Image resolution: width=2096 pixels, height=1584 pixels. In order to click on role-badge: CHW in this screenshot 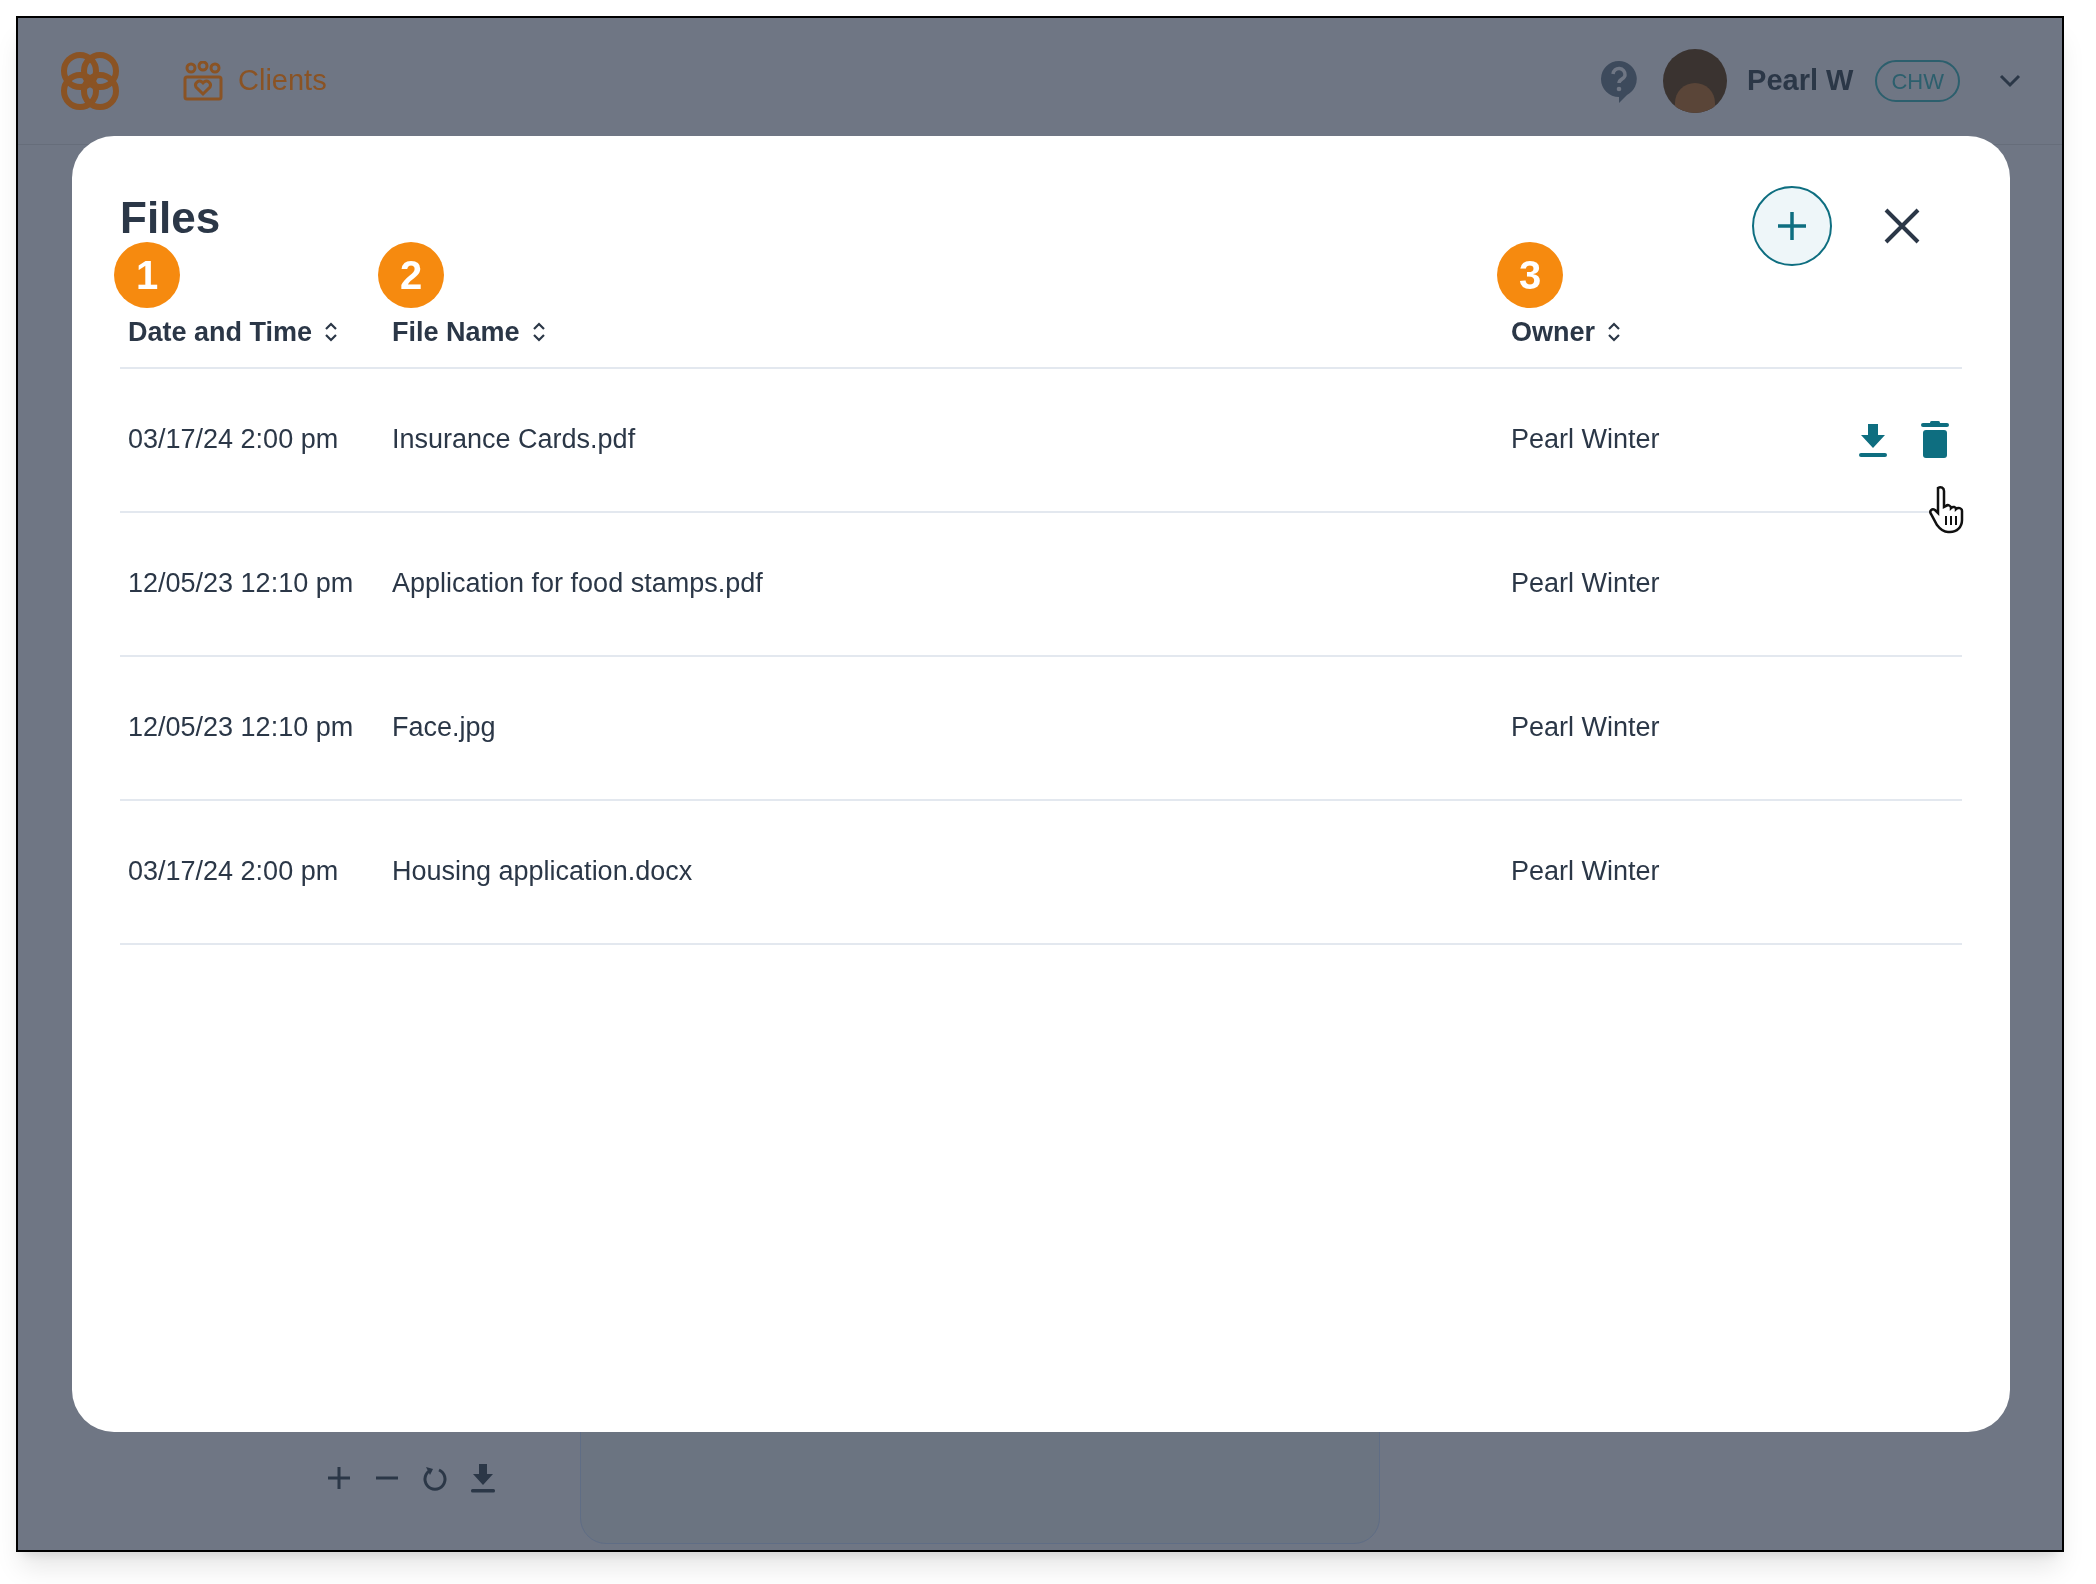, I will do `click(1917, 81)`.